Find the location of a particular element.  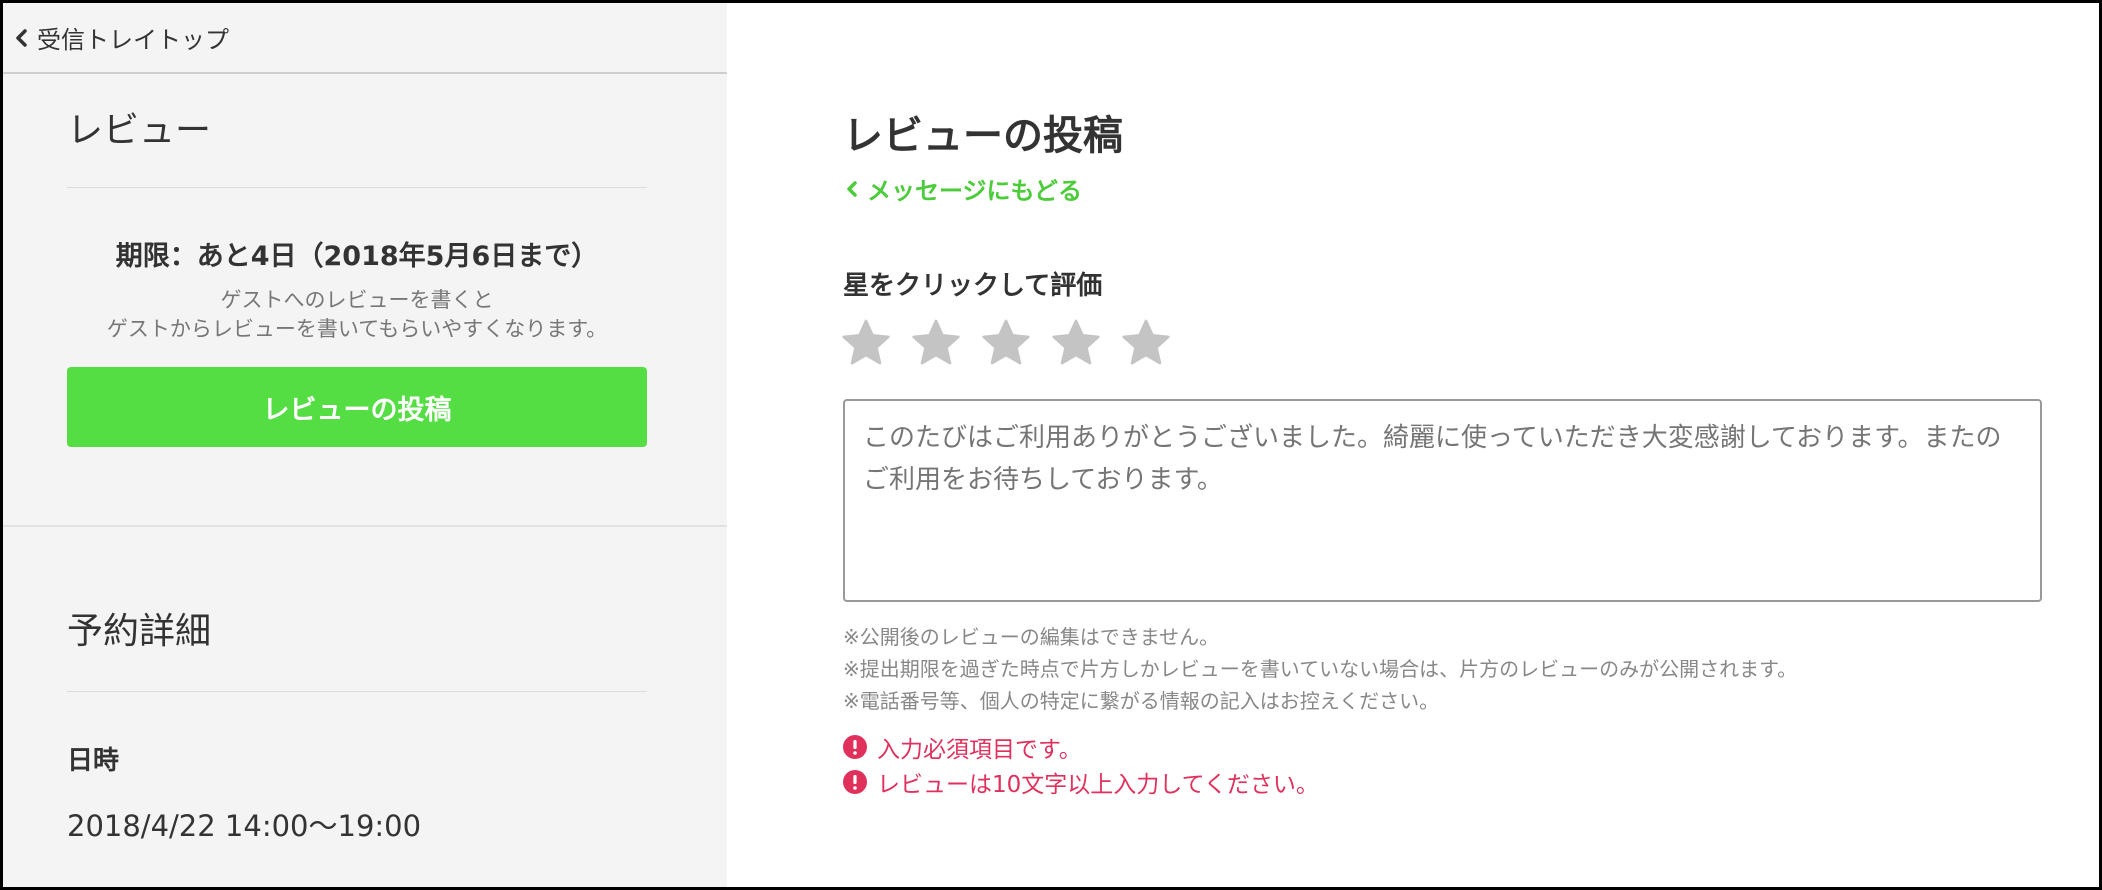

datetime-value: 2018/4/22 14:00〜19:00 is located at coordinates (244, 826).